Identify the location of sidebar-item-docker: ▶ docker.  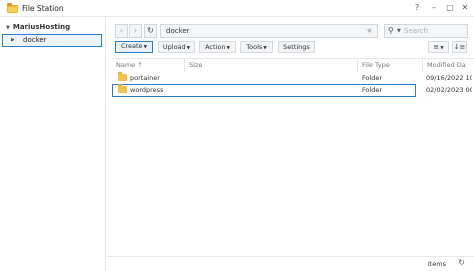
(52, 40).